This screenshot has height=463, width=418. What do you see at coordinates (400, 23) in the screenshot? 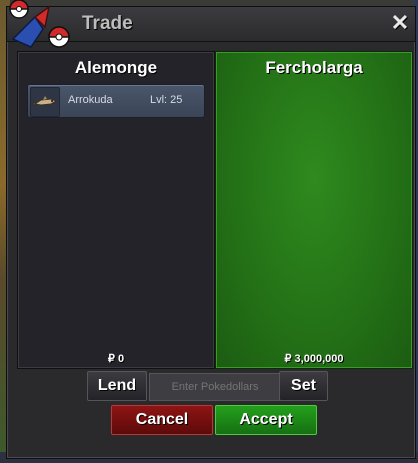
I see `close-icon: ✕` at bounding box center [400, 23].